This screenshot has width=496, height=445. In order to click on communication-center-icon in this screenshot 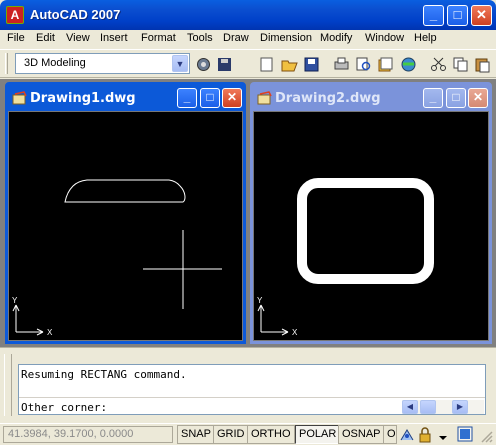, I will do `click(407, 435)`.